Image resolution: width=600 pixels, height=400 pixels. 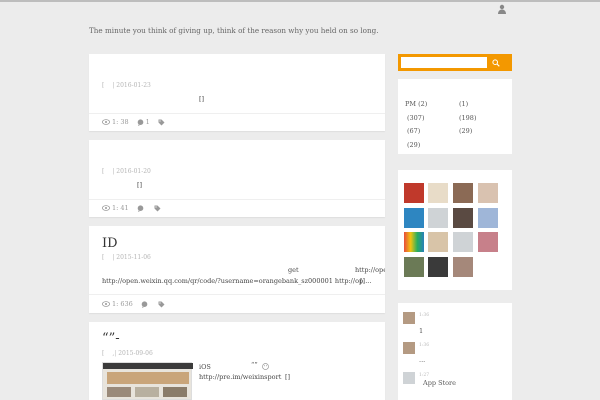 What do you see at coordinates (444, 62) in the screenshot?
I see `search-input` at bounding box center [444, 62].